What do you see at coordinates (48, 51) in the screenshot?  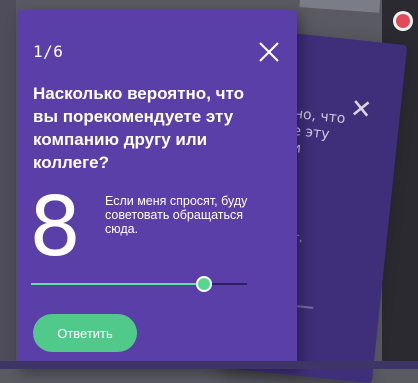 I see `question-counter: 1/6` at bounding box center [48, 51].